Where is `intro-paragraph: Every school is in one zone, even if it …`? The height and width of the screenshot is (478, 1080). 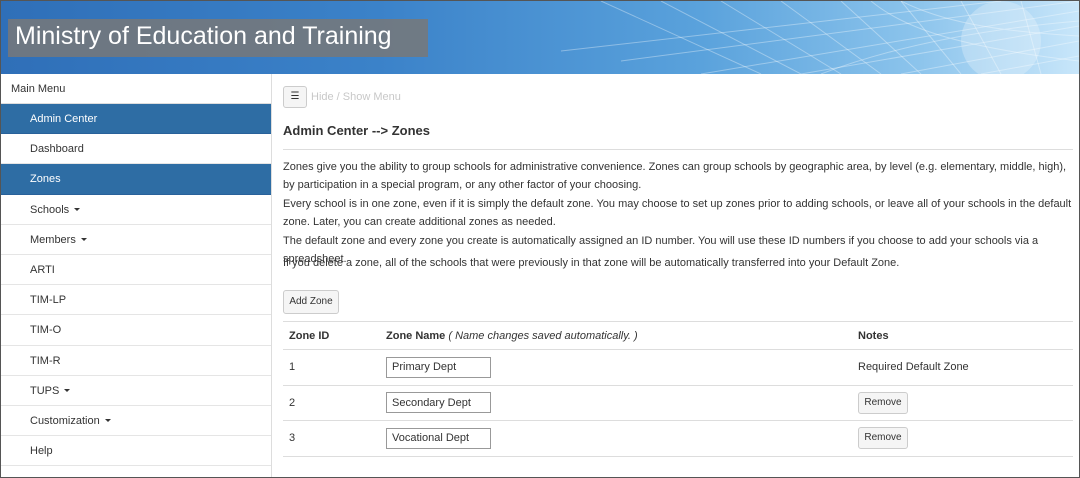 intro-paragraph: Every school is in one zone, even if it … is located at coordinates (677, 213).